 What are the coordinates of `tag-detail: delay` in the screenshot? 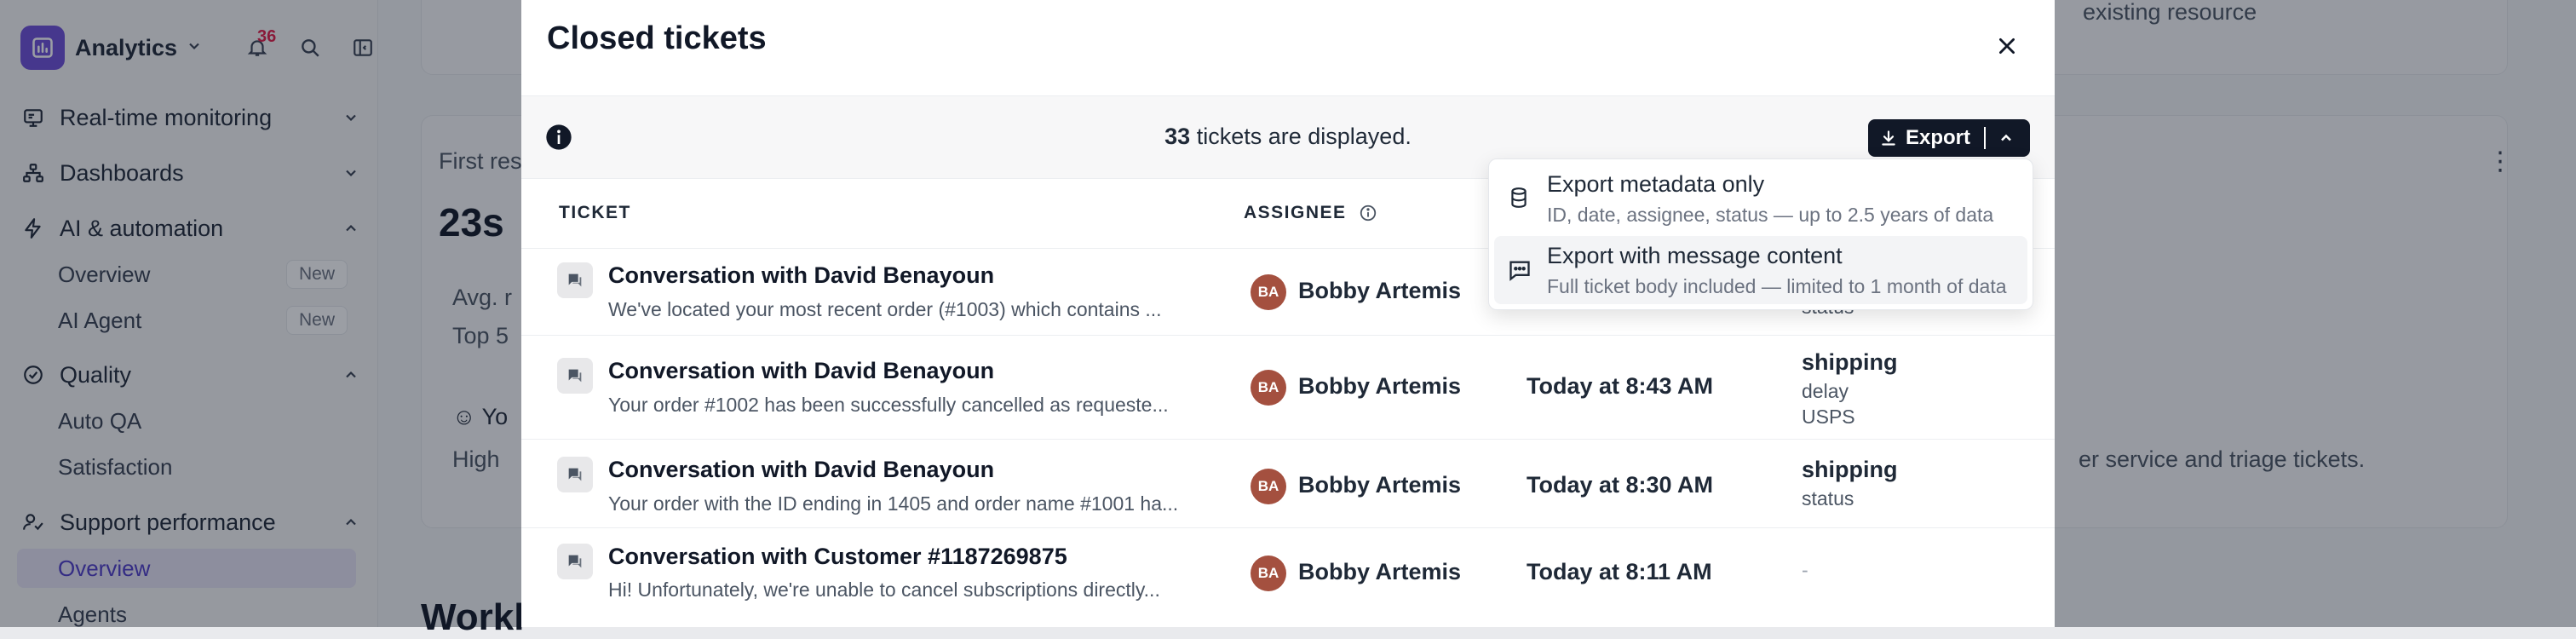 It's located at (1826, 391).